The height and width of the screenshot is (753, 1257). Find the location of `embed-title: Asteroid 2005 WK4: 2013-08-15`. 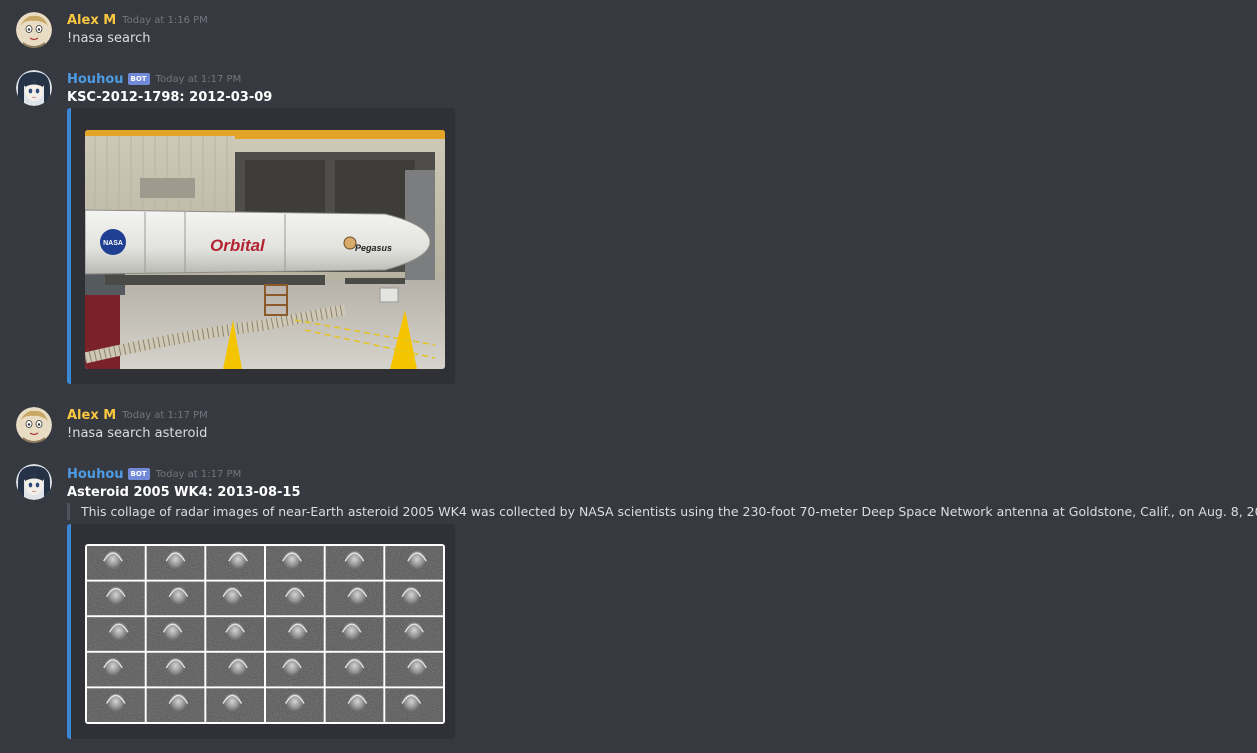

embed-title: Asteroid 2005 WK4: 2013-08-15 is located at coordinates (184, 492).